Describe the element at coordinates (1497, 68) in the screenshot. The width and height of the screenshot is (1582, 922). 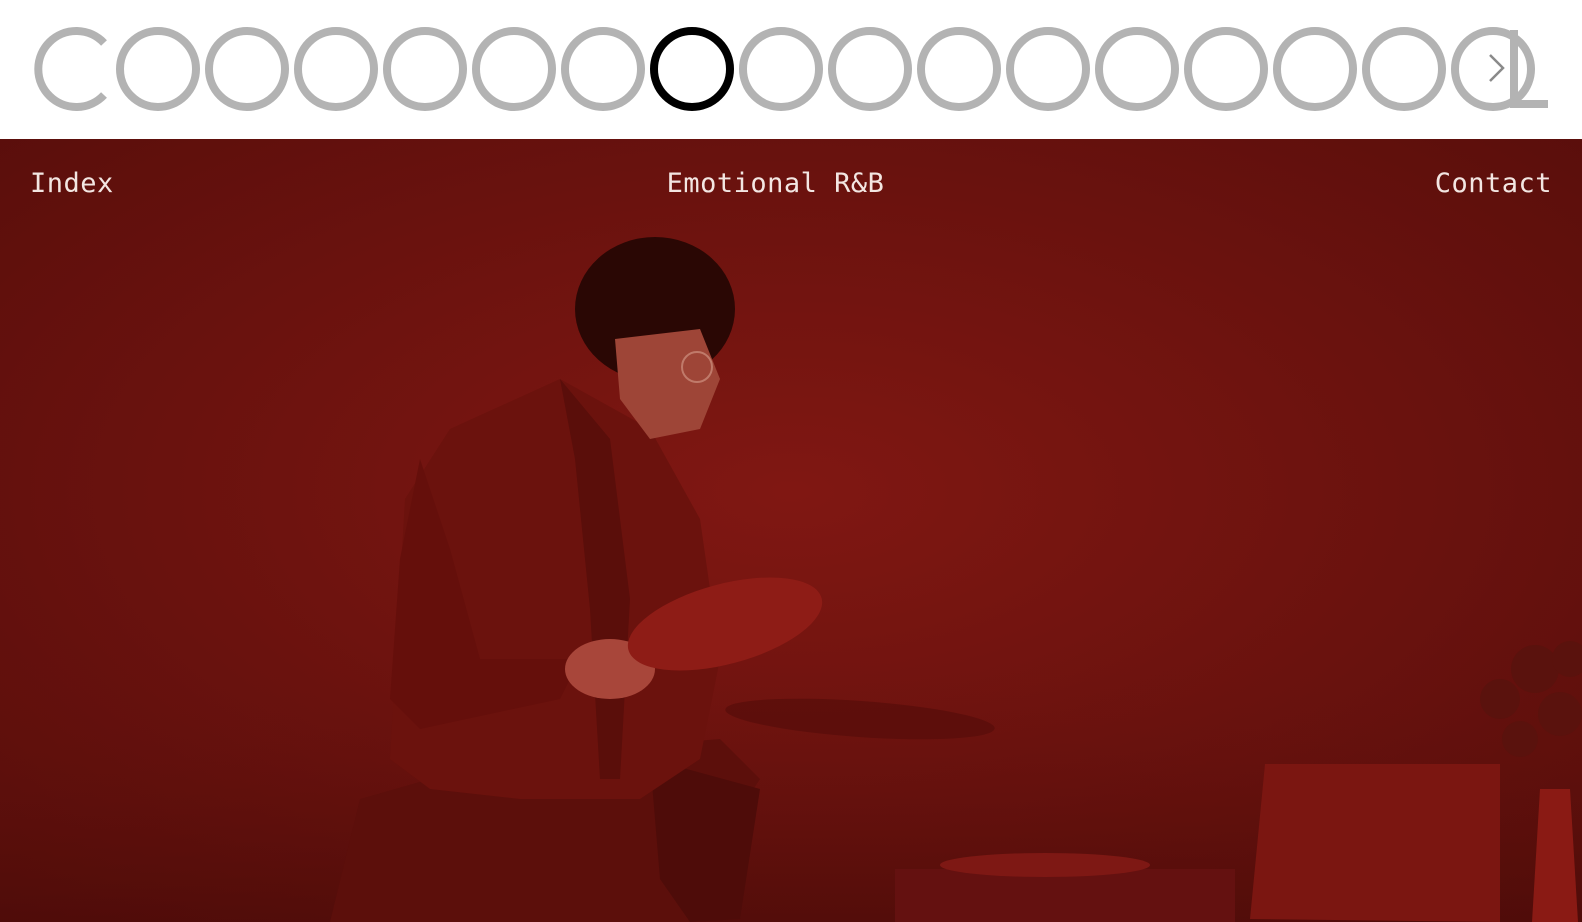
I see `chevron-right-icon` at that location.